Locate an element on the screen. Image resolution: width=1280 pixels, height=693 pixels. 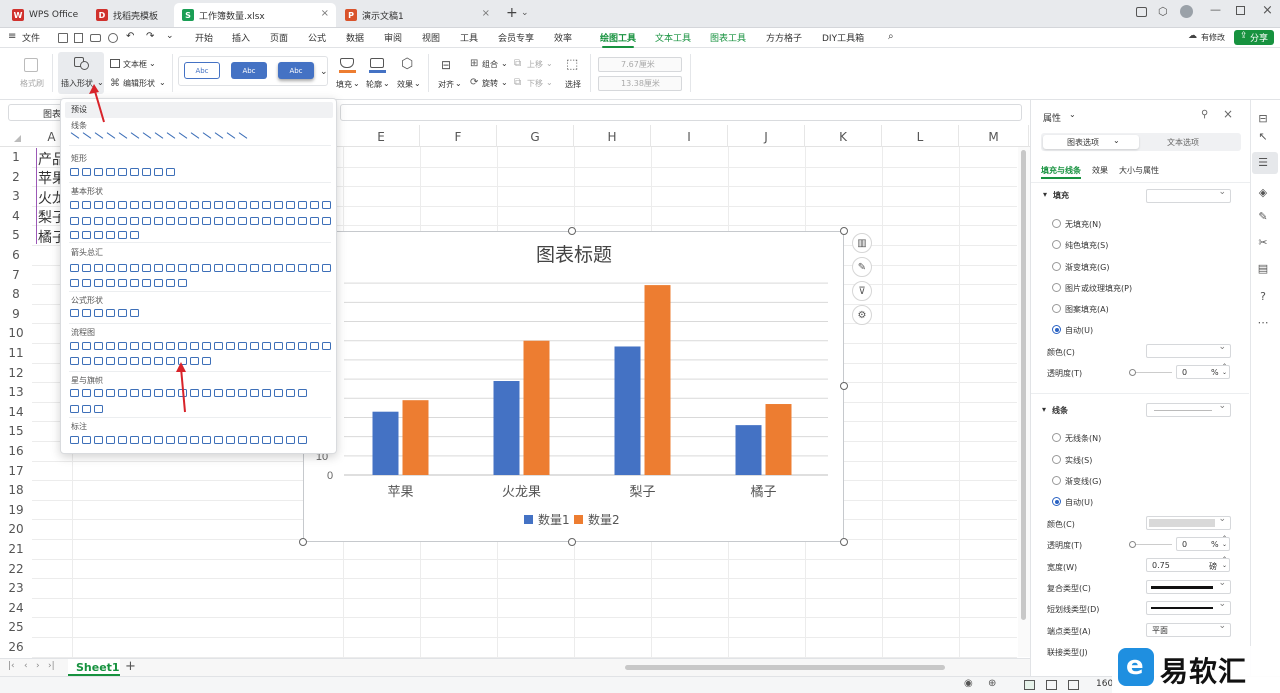
tab-text-options: 文本选项 is located at coordinates (1183, 142).